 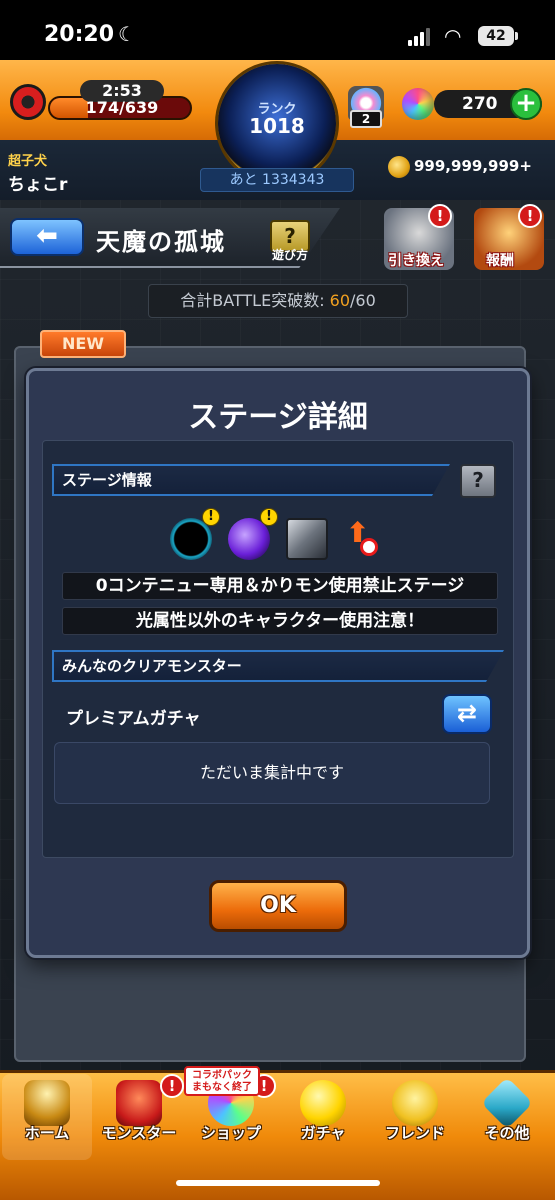 What do you see at coordinates (272, 773) in the screenshot?
I see `aggregating-message: ただいま集計中です` at bounding box center [272, 773].